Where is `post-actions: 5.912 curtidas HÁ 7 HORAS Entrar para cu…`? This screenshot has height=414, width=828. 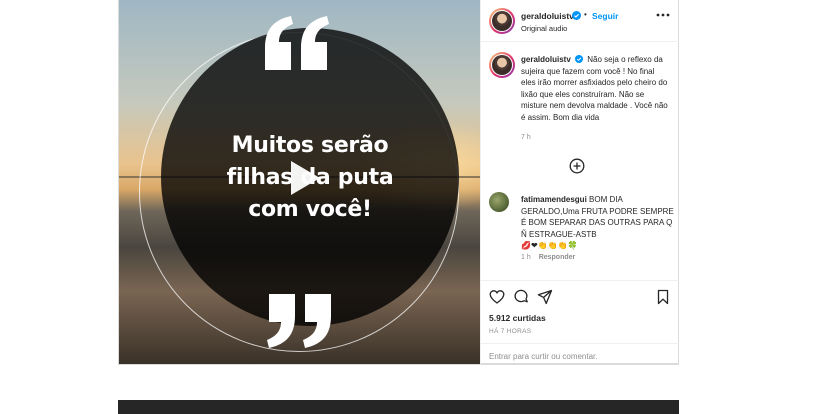 post-actions: 5.912 curtidas HÁ 7 HORAS Entrar para cu… is located at coordinates (580, 322).